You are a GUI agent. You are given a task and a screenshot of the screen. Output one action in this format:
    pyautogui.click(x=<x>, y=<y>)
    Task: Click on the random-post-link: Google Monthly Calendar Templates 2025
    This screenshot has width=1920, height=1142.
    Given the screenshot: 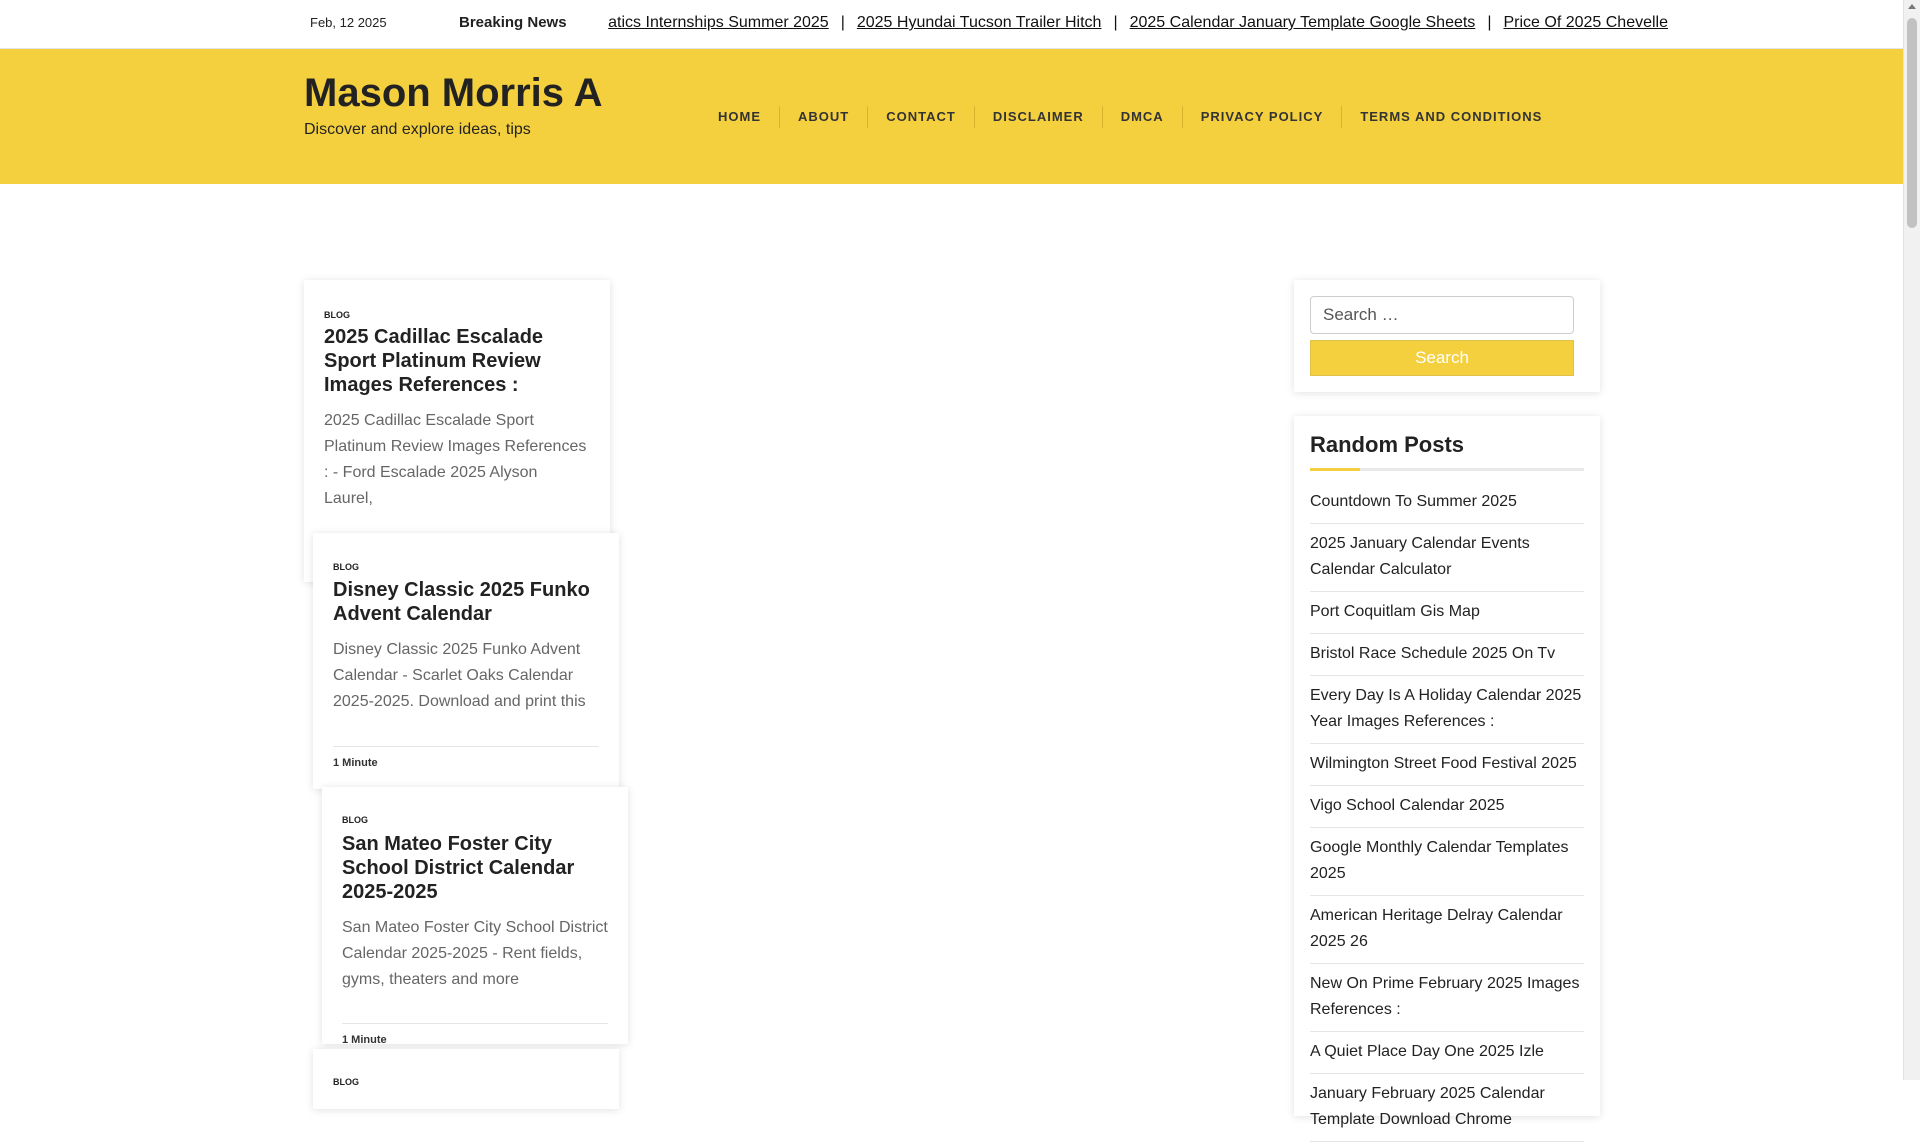 What is the action you would take?
    pyautogui.click(x=1447, y=862)
    